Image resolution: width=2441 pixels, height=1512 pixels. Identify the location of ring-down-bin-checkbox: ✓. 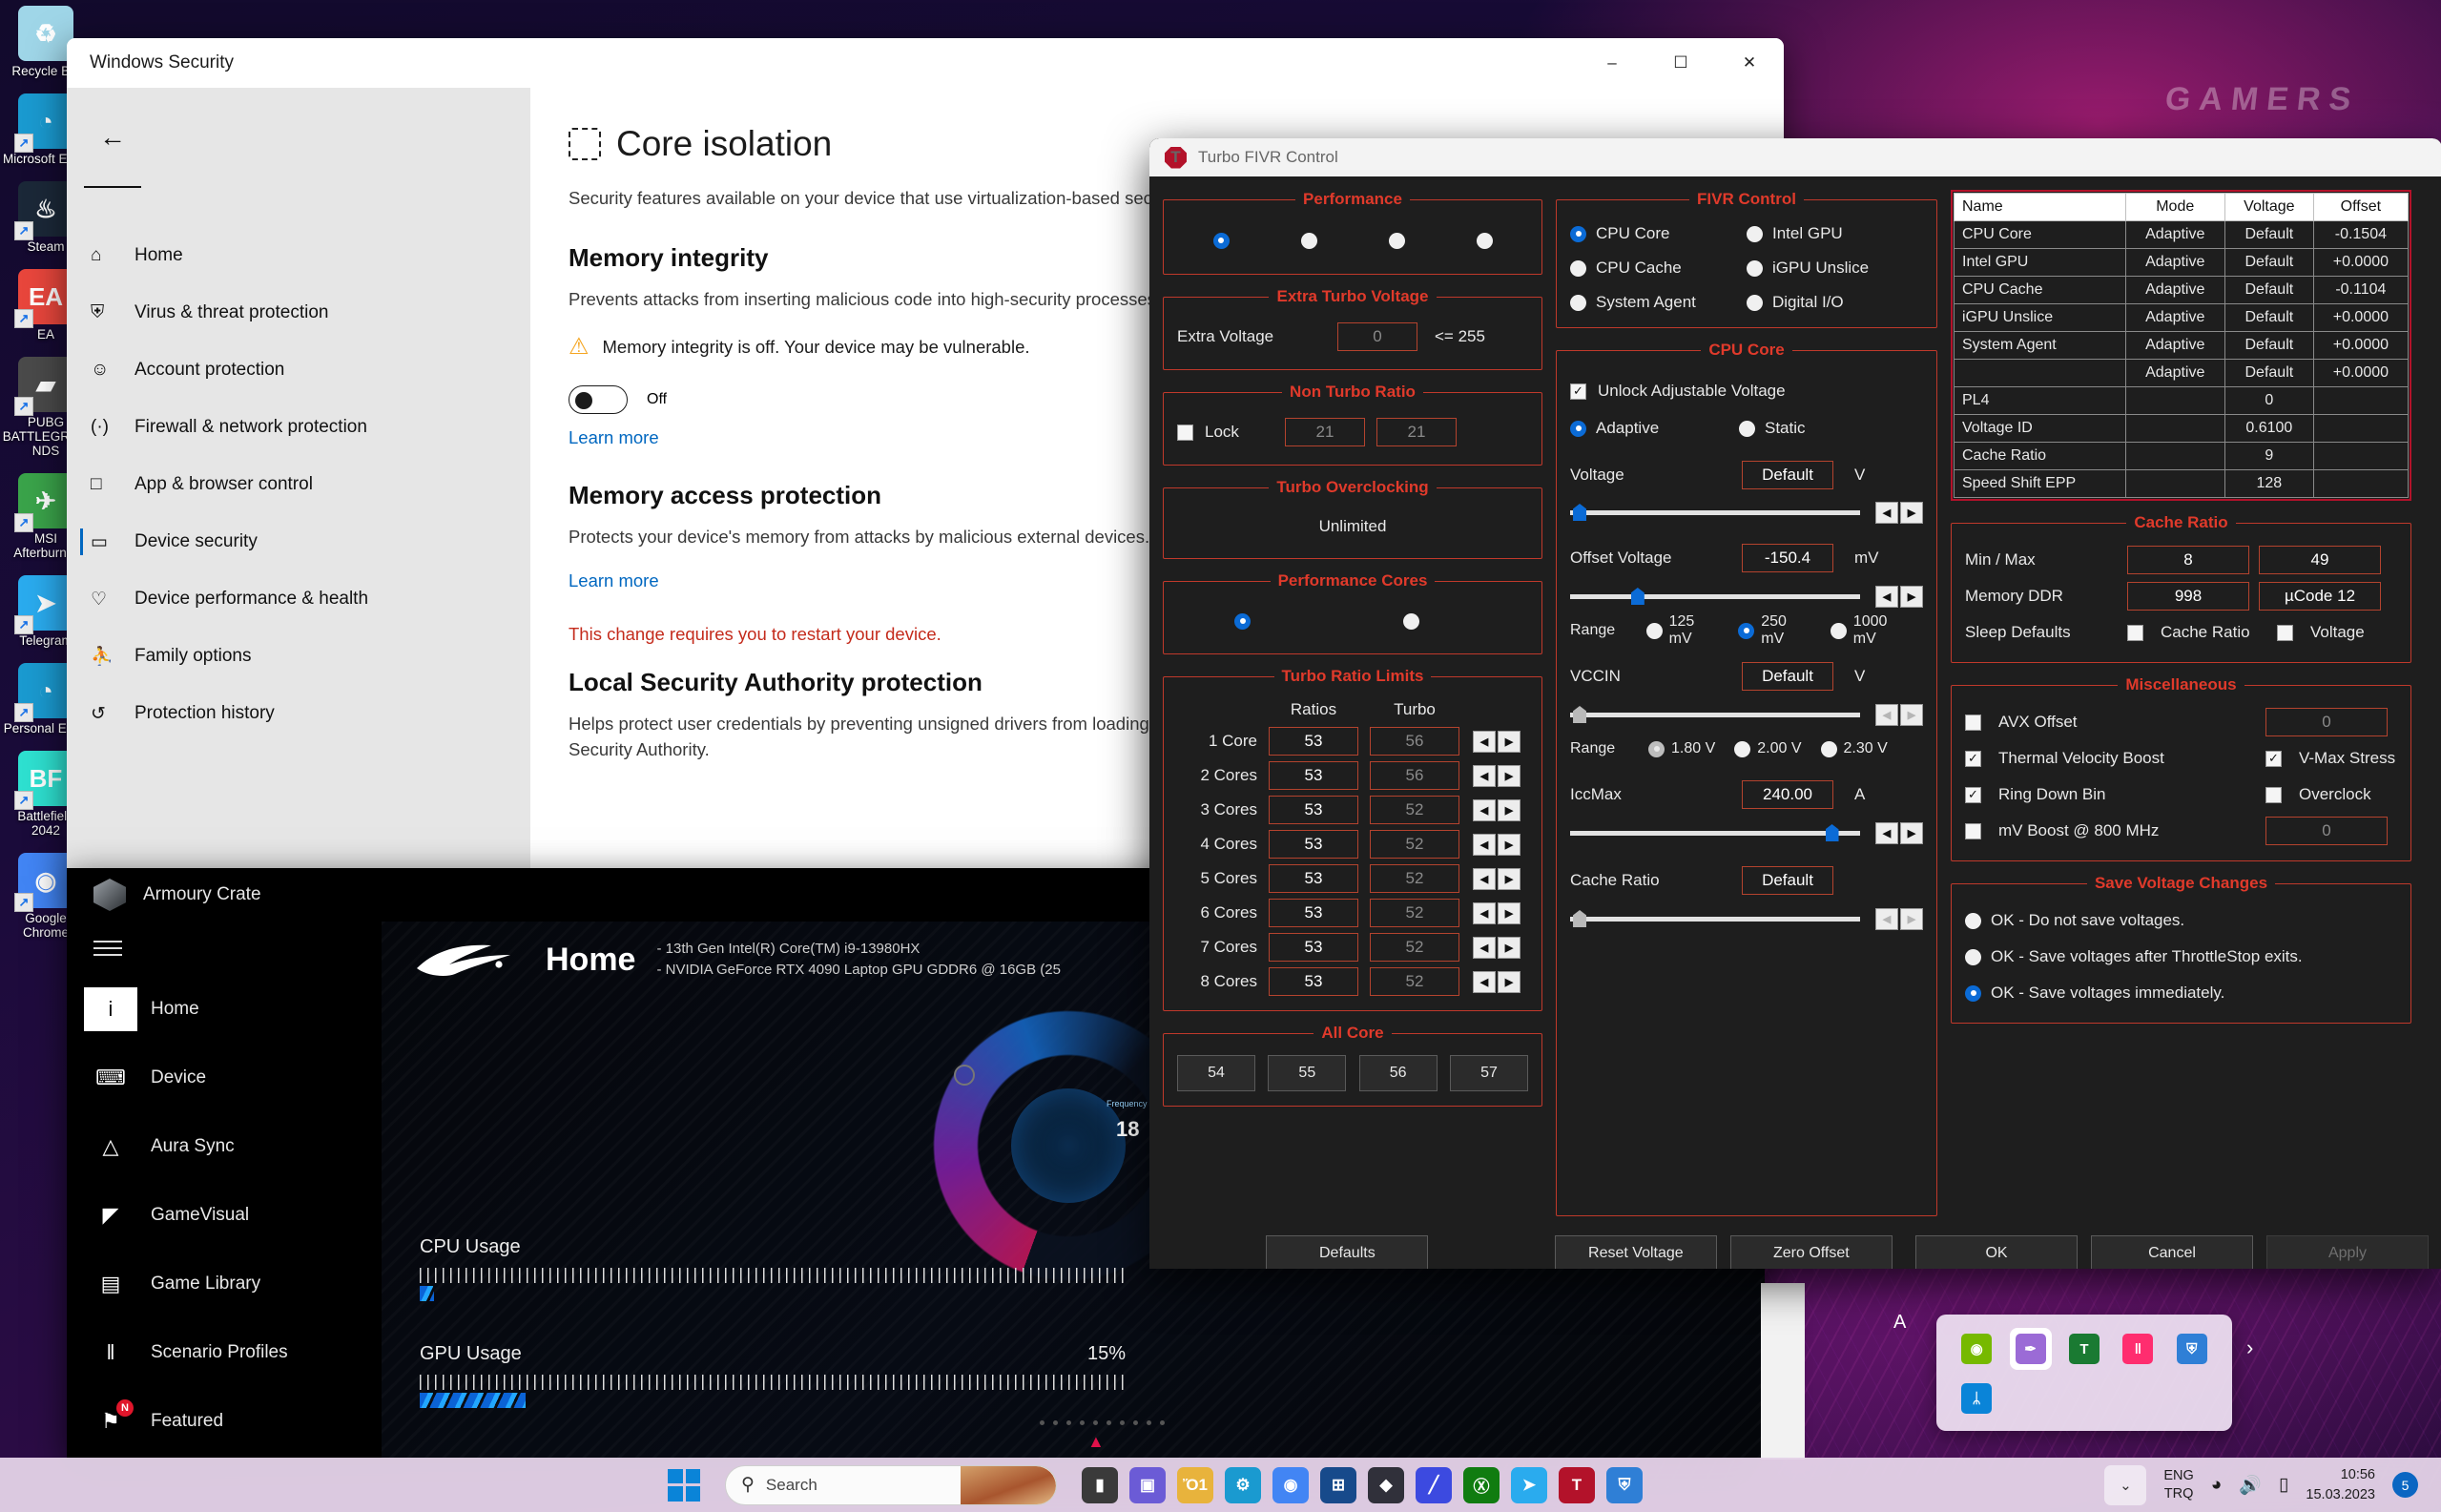
(1973, 794).